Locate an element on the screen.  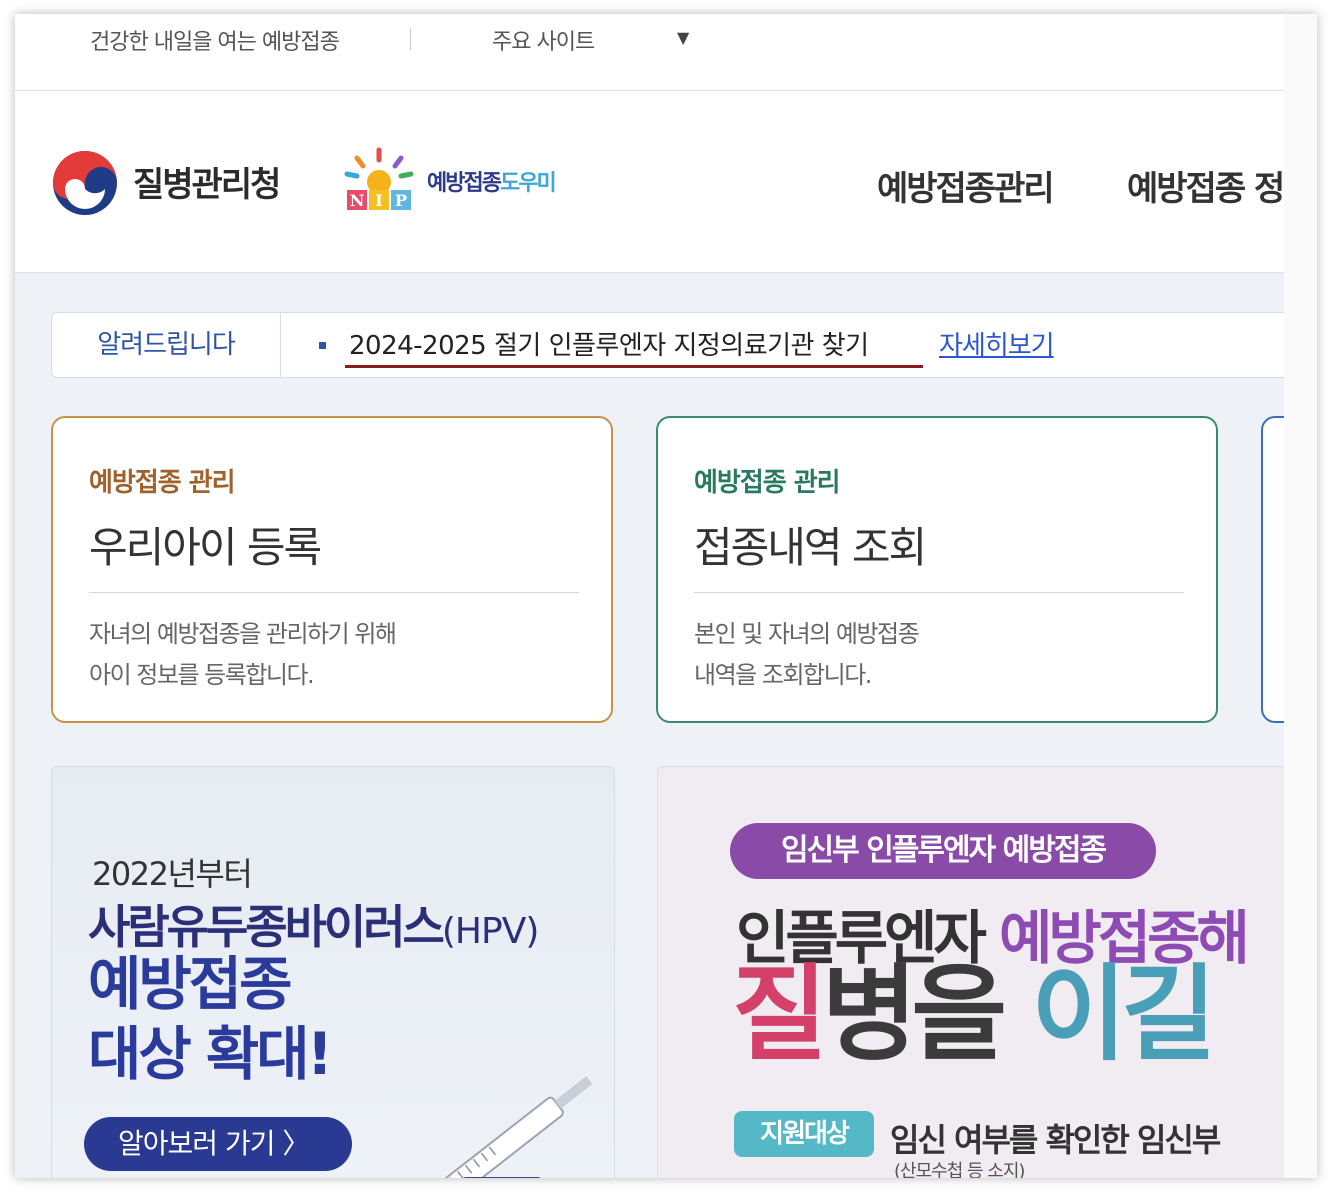
card-title: 우리아이 등록 is located at coordinates (205, 547).